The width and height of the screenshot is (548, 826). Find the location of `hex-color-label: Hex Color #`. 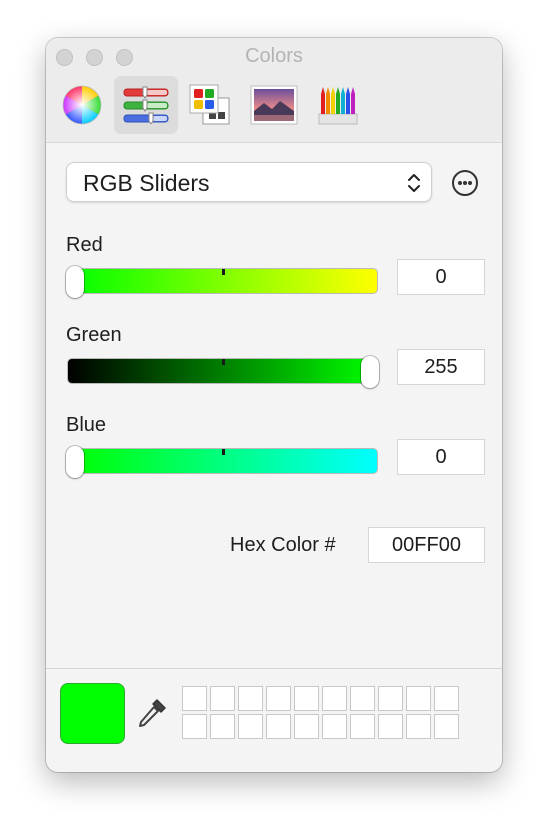

hex-color-label: Hex Color # is located at coordinates (283, 545).